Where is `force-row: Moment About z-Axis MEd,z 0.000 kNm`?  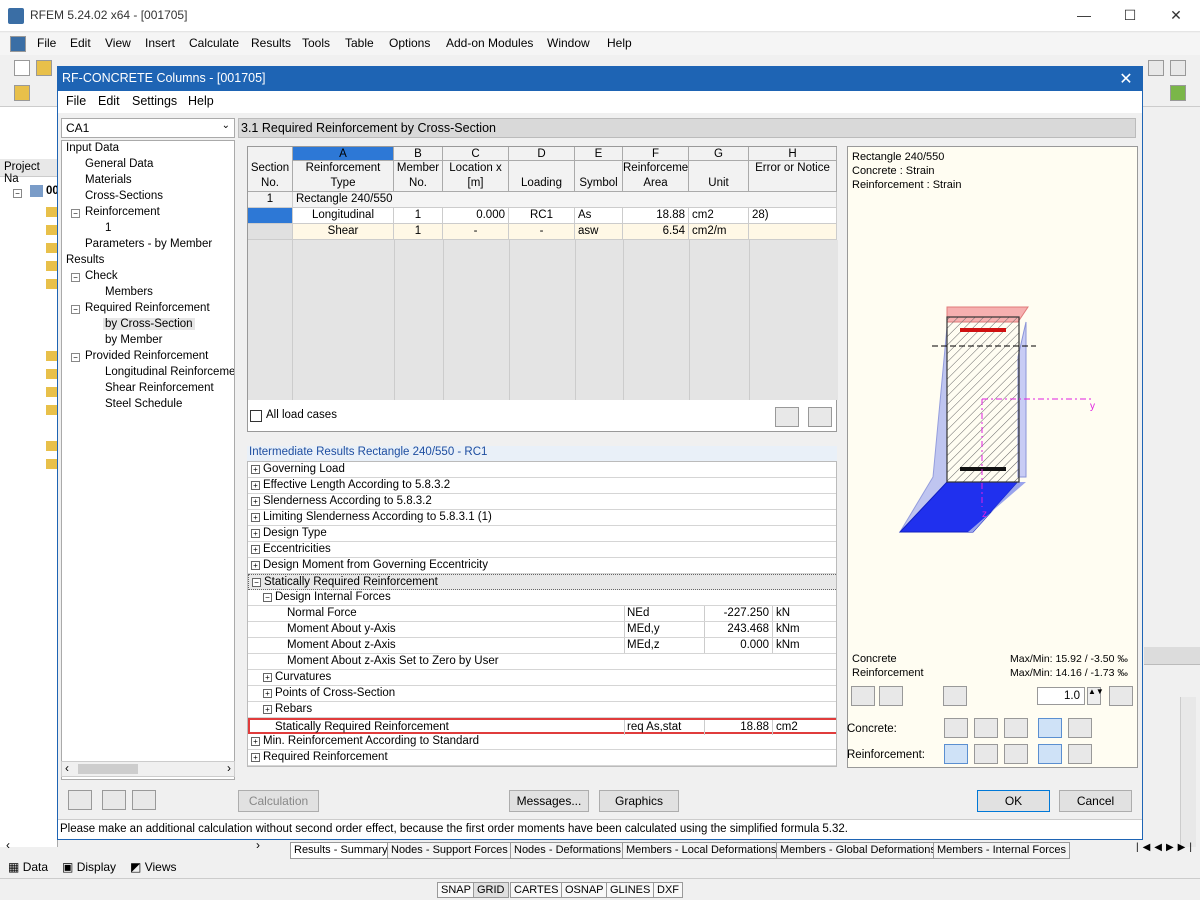 force-row: Moment About z-Axis MEd,z 0.000 kNm is located at coordinates (542, 646).